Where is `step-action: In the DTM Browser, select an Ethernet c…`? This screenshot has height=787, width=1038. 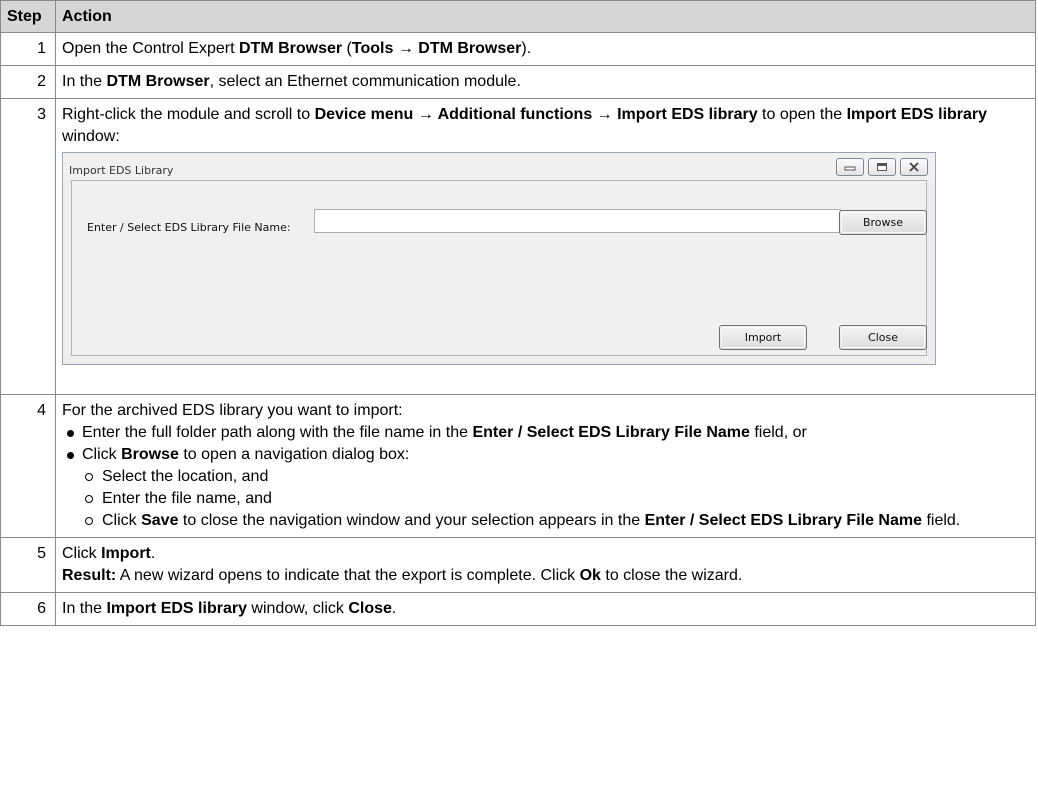
step-action: In the DTM Browser, select an Ethernet c… is located at coordinates (545, 82).